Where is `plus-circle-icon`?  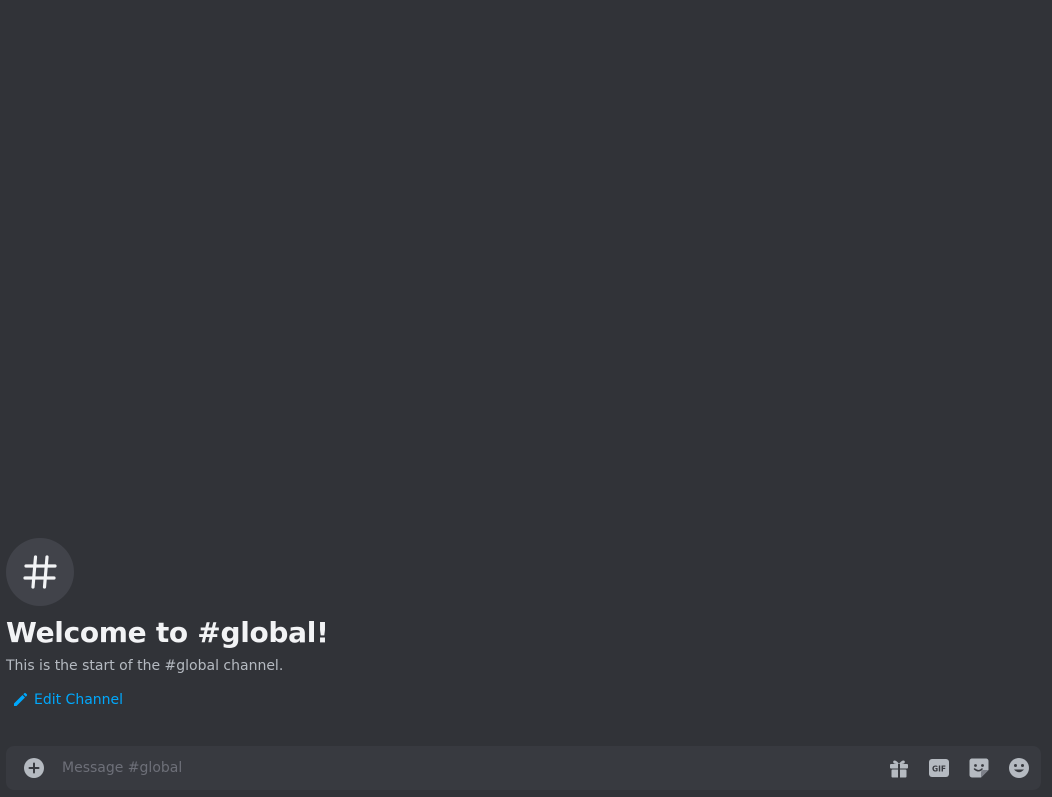 plus-circle-icon is located at coordinates (34, 768).